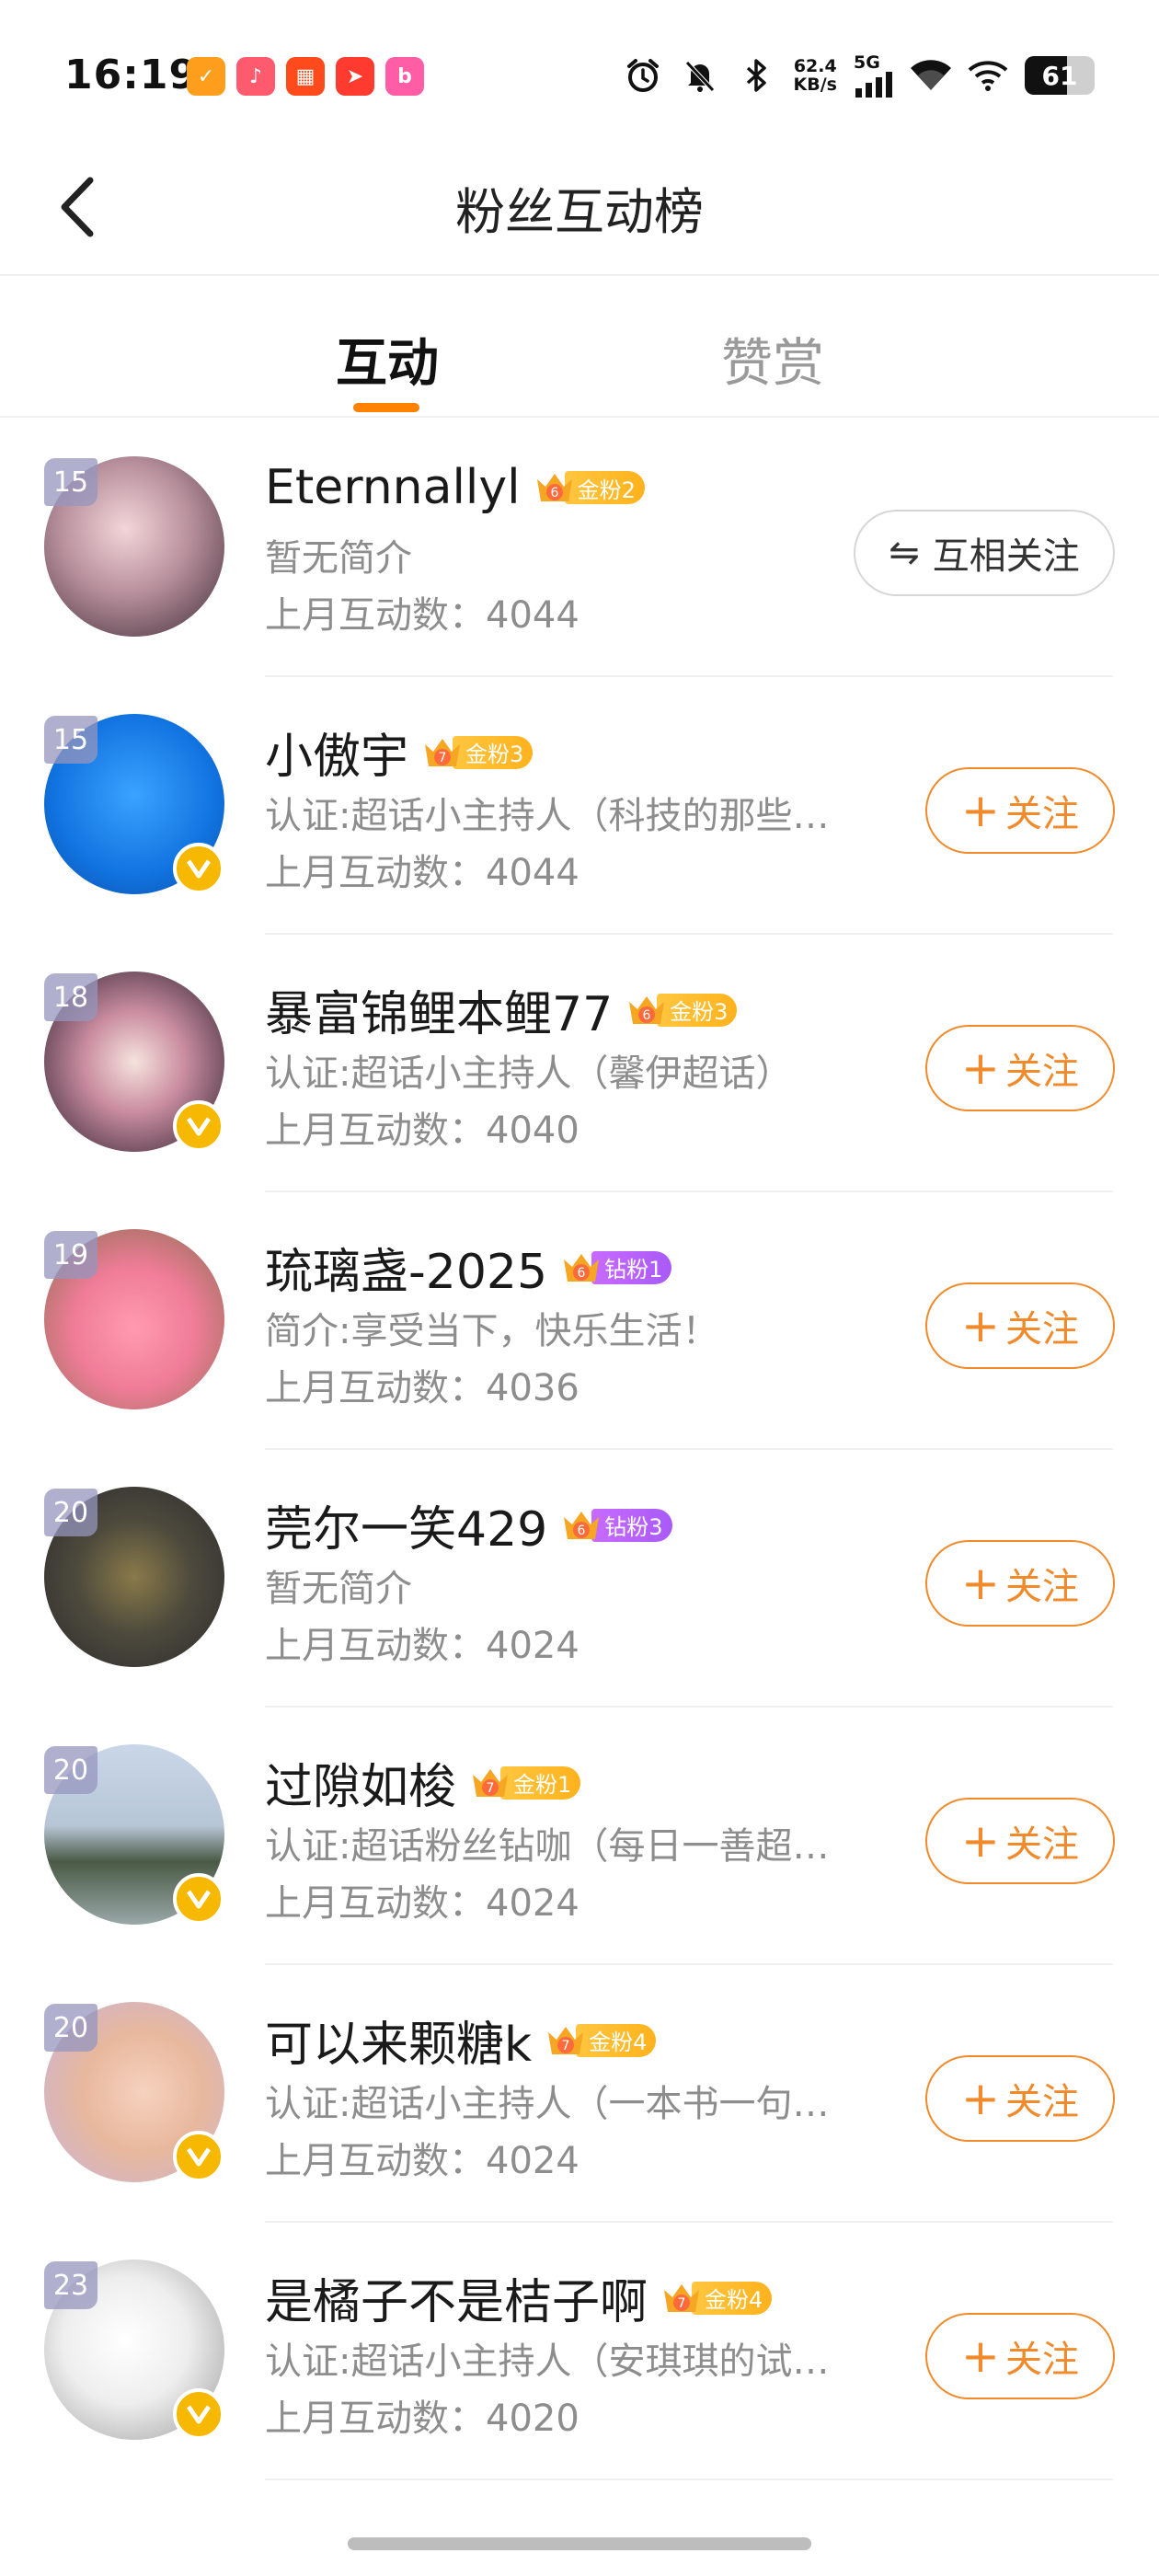 The image size is (1159, 2576). I want to click on nav-bar: 粉丝互动榜, so click(579, 207).